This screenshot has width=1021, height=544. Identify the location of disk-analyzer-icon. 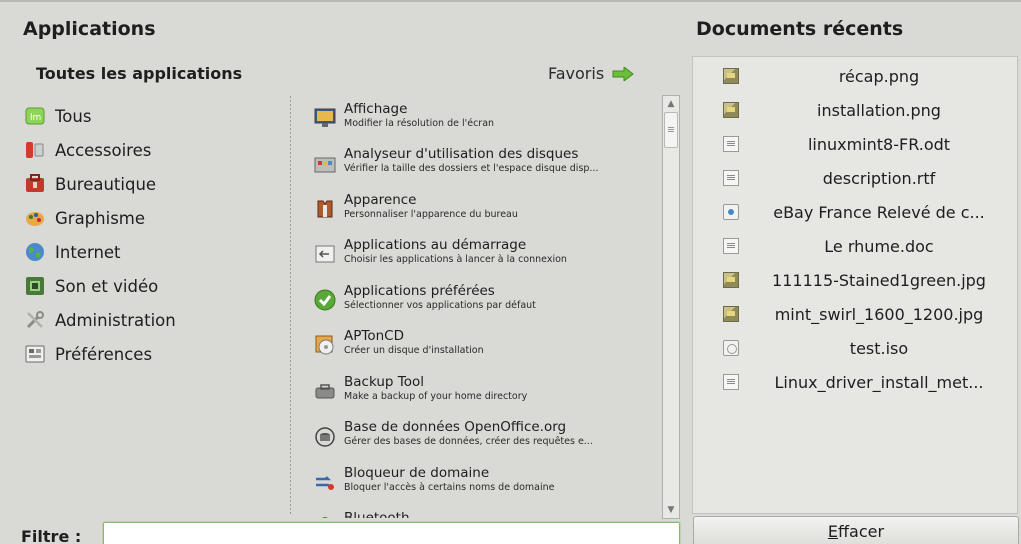
(325, 163).